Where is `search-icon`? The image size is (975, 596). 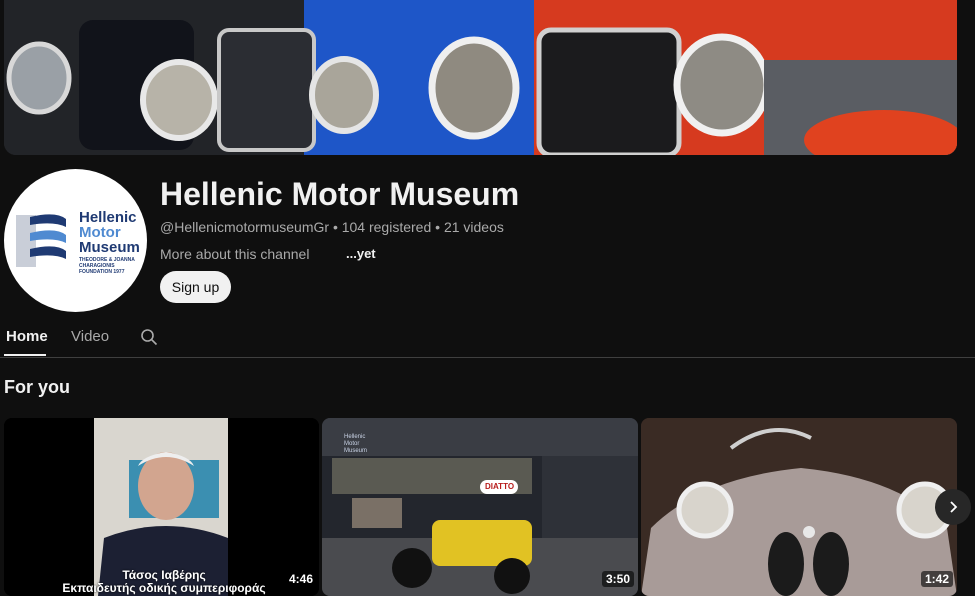
search-icon is located at coordinates (149, 339).